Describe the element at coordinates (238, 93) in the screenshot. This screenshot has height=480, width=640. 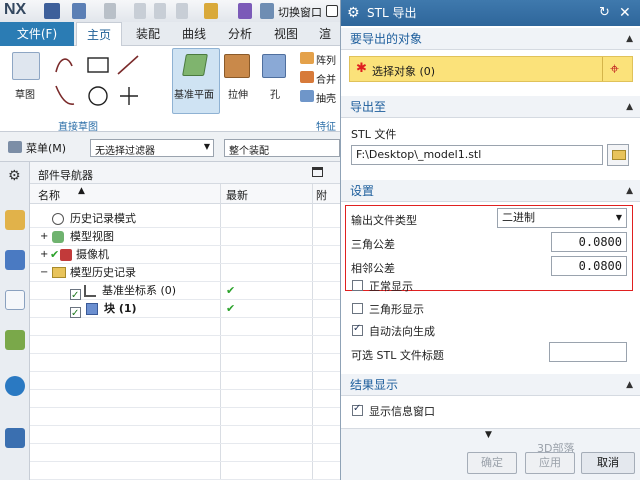
I see `extrude-label: 拉伸` at that location.